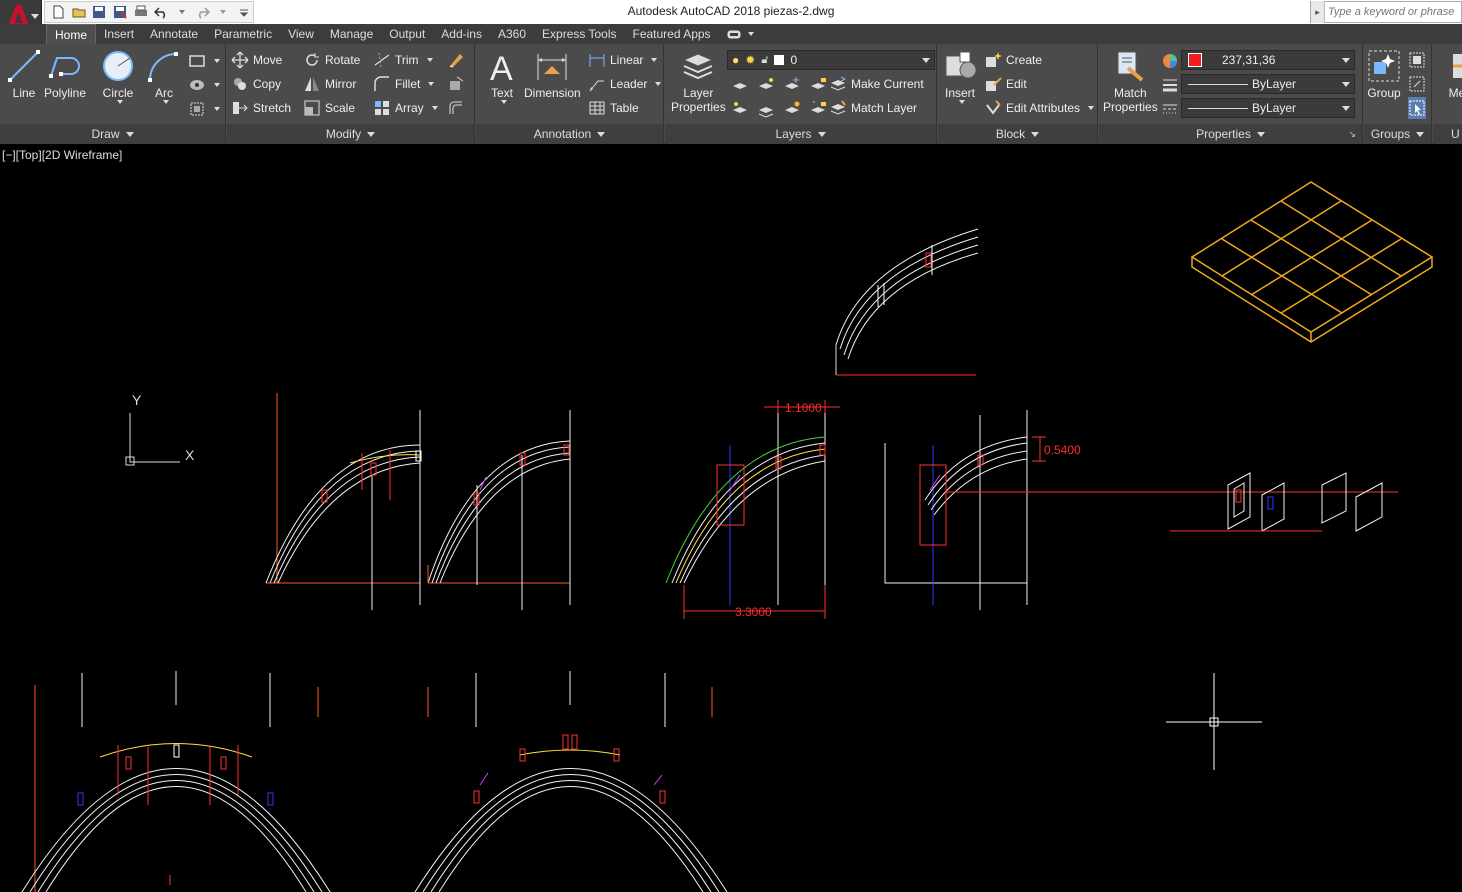 The width and height of the screenshot is (1462, 892). Describe the element at coordinates (204, 61) in the screenshot. I see `rectangle-button` at that location.